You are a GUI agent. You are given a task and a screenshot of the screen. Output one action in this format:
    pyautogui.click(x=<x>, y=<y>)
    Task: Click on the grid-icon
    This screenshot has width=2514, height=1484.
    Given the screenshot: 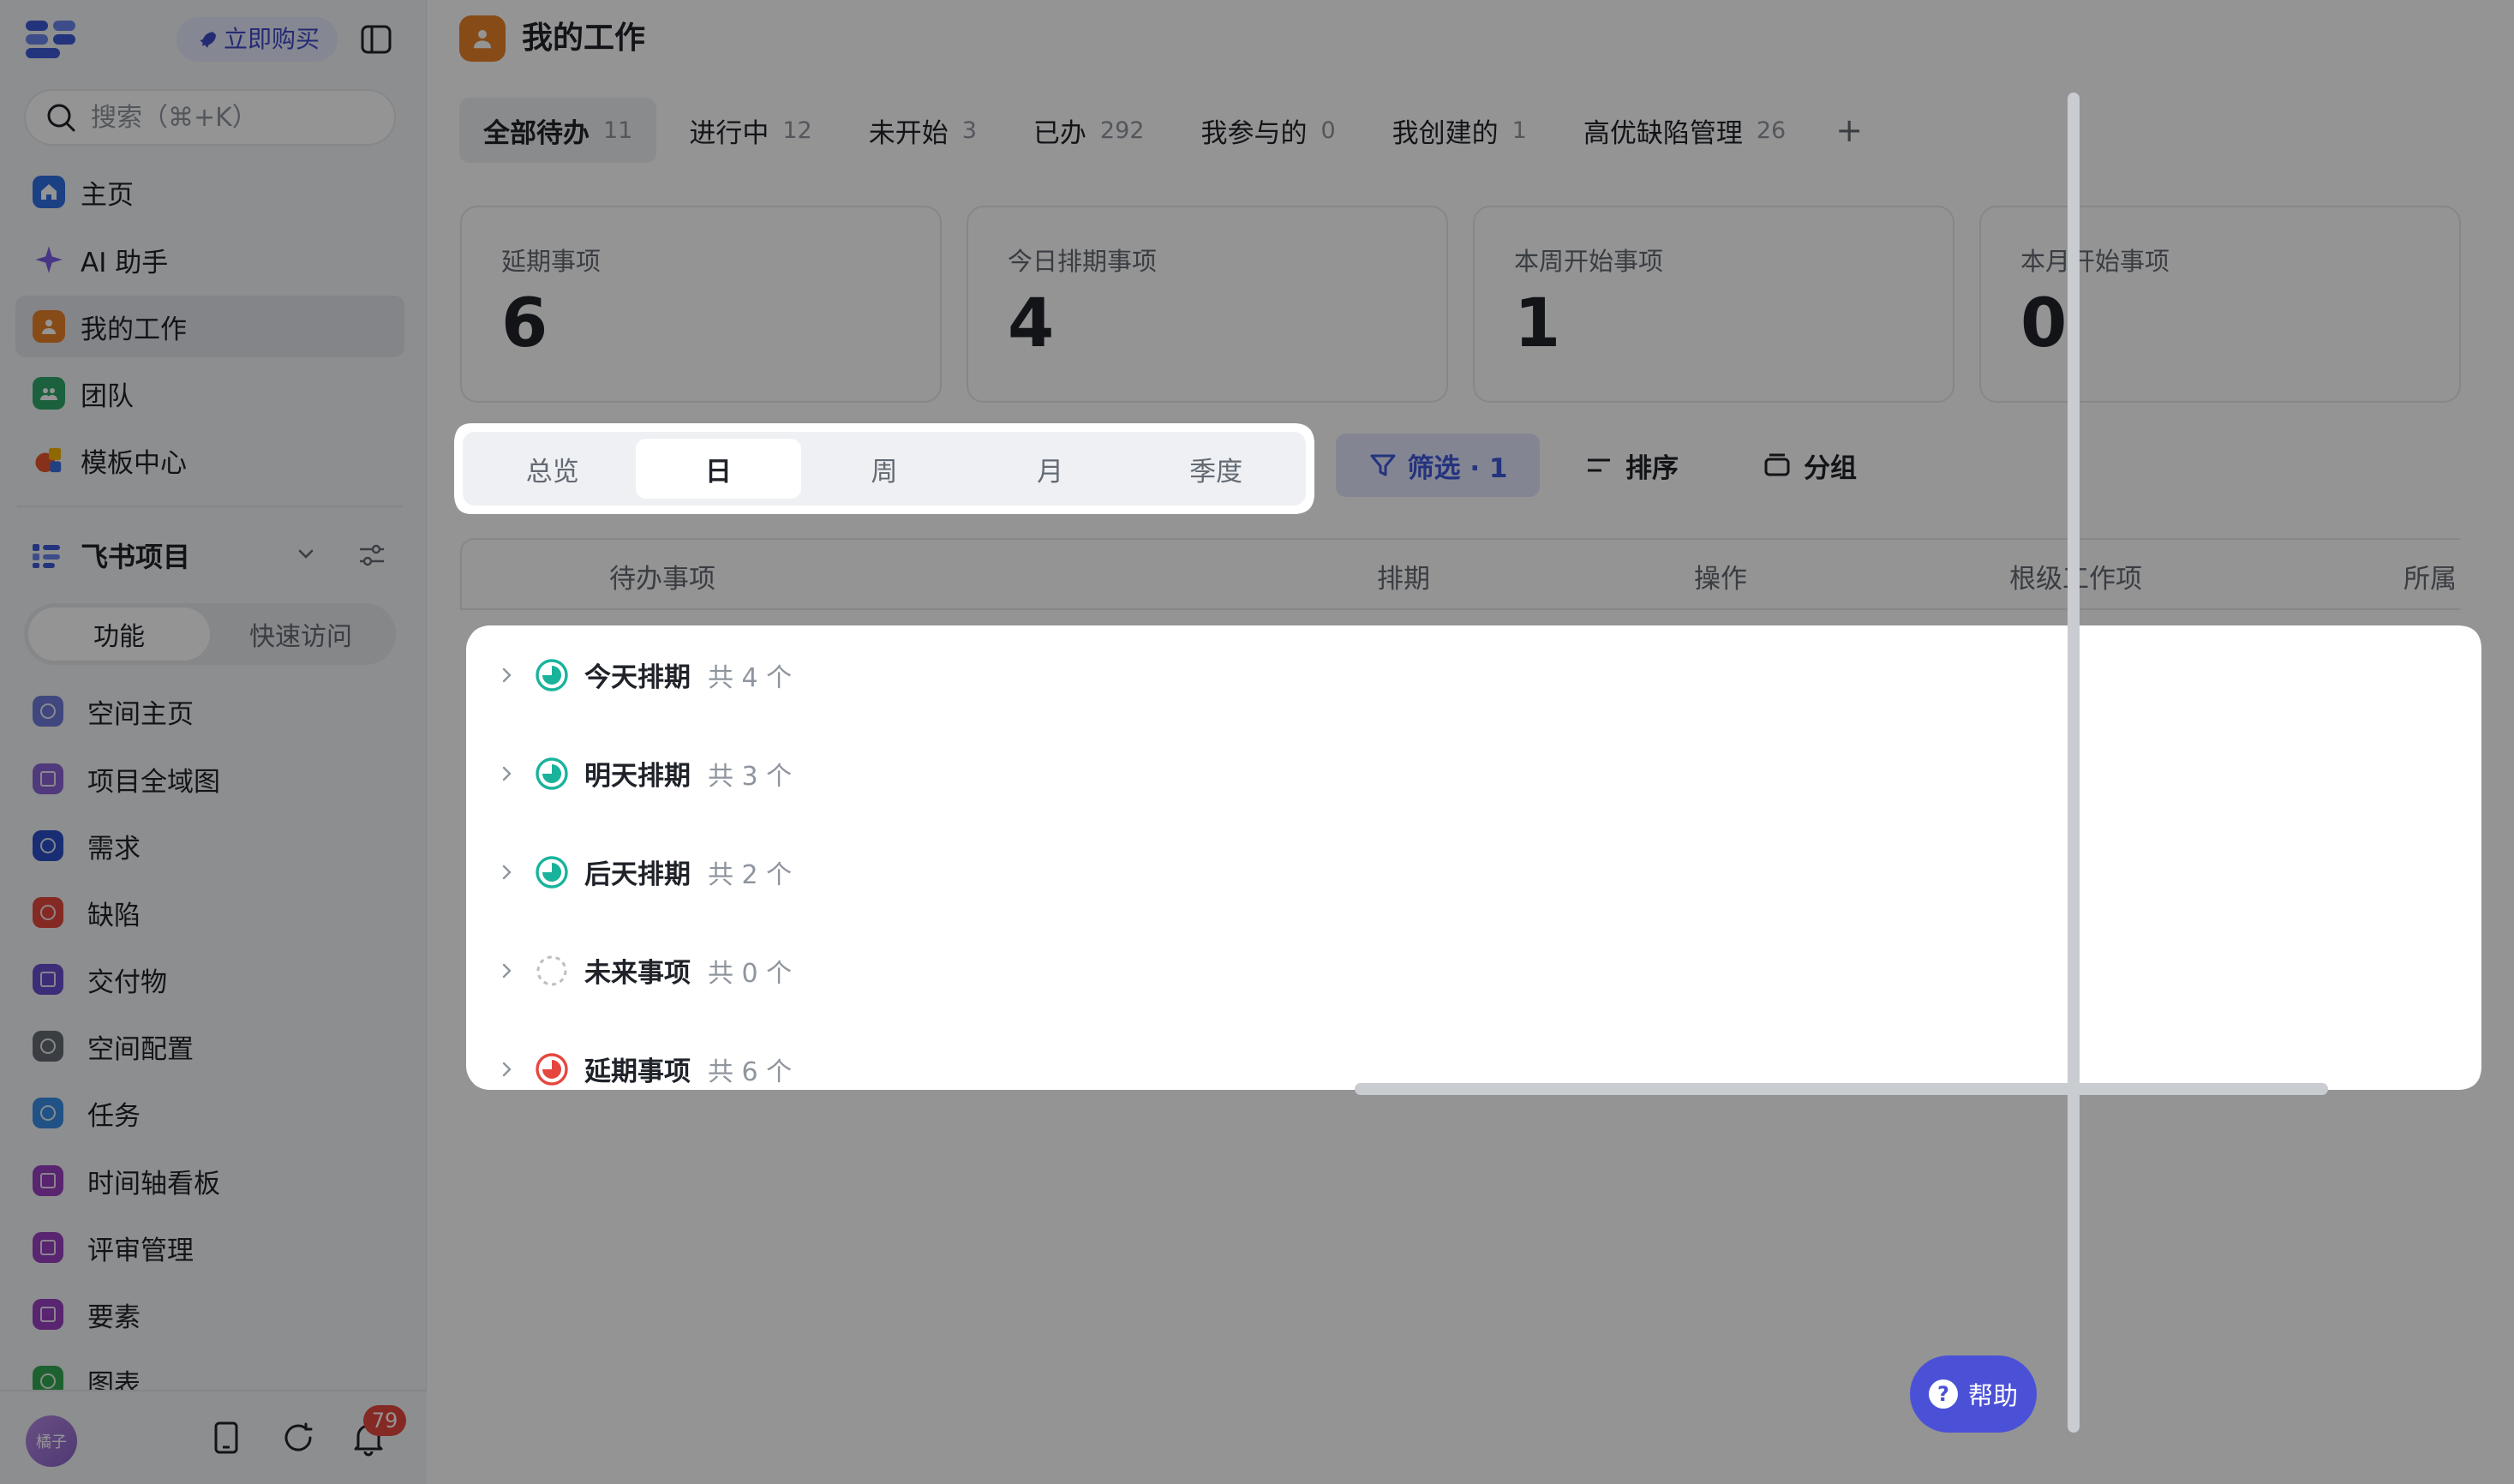 What is the action you would take?
    pyautogui.click(x=48, y=779)
    